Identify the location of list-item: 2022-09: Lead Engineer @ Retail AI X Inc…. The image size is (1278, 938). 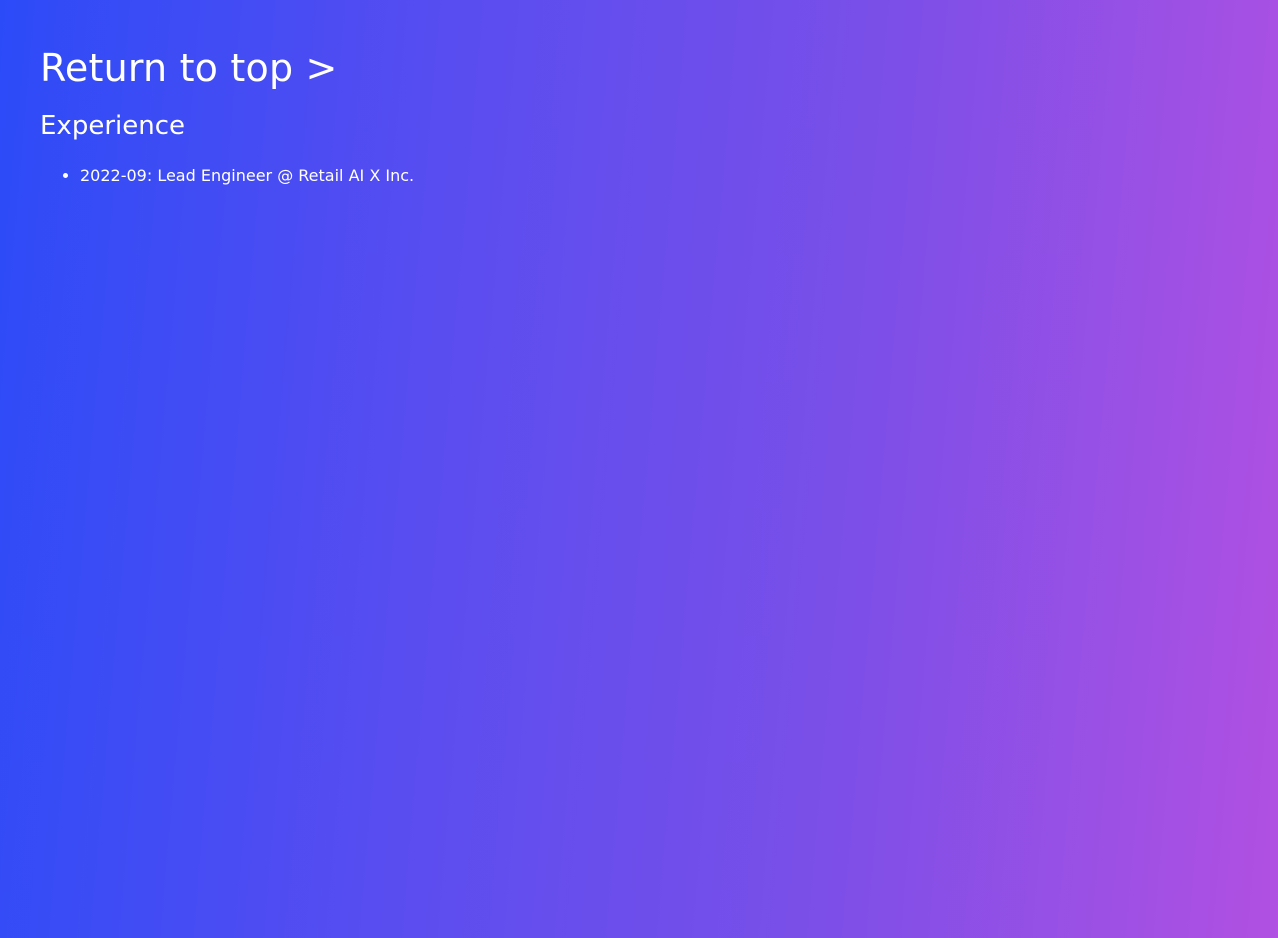
(659, 176).